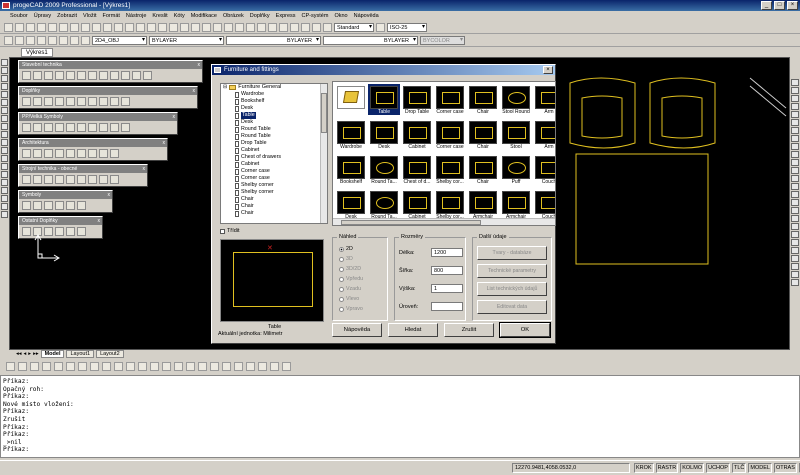 Image resolution: width=800 pixels, height=475 pixels. Describe the element at coordinates (42, 16) in the screenshot. I see `menu-item: Úpravy` at that location.